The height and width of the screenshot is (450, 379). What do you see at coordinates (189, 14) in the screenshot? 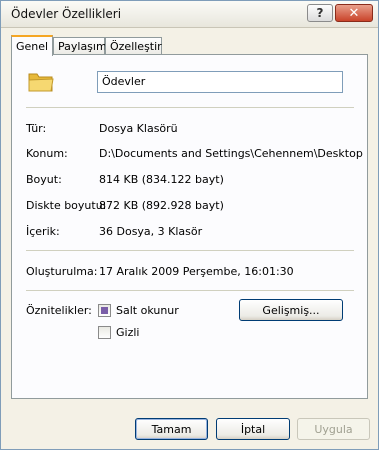
I see `title-bar: Ödevler Özellikleri ? ✕` at bounding box center [189, 14].